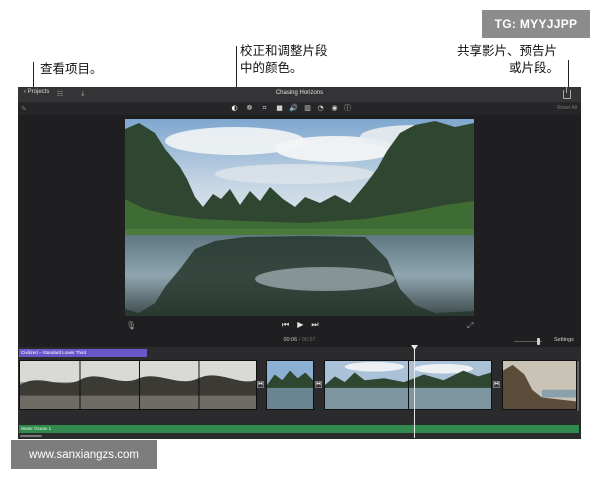  What do you see at coordinates (507, 50) in the screenshot?
I see `callout-share-line1: 共享影片、预告片` at bounding box center [507, 50].